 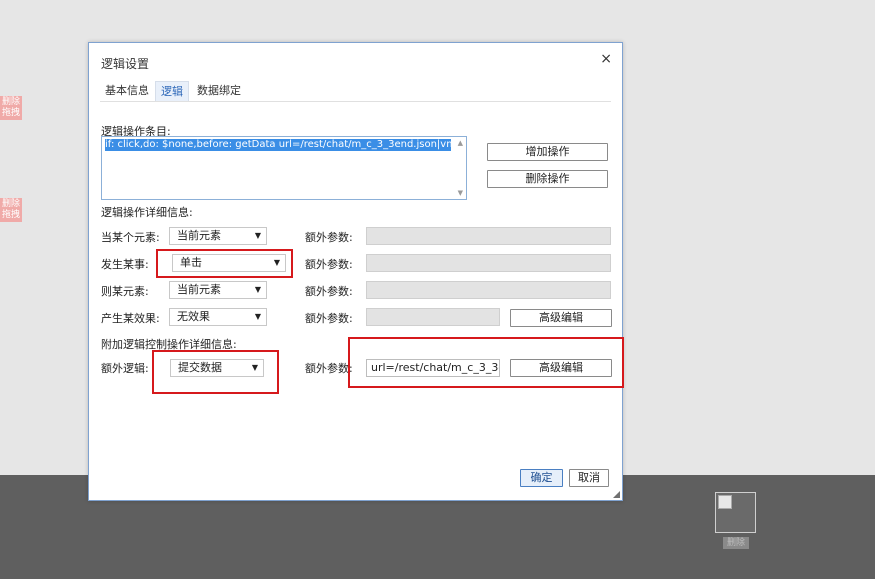 I want to click on extra-logic-param-input: url=/rest/chat/m_c_3_3end.json, so click(x=433, y=368).